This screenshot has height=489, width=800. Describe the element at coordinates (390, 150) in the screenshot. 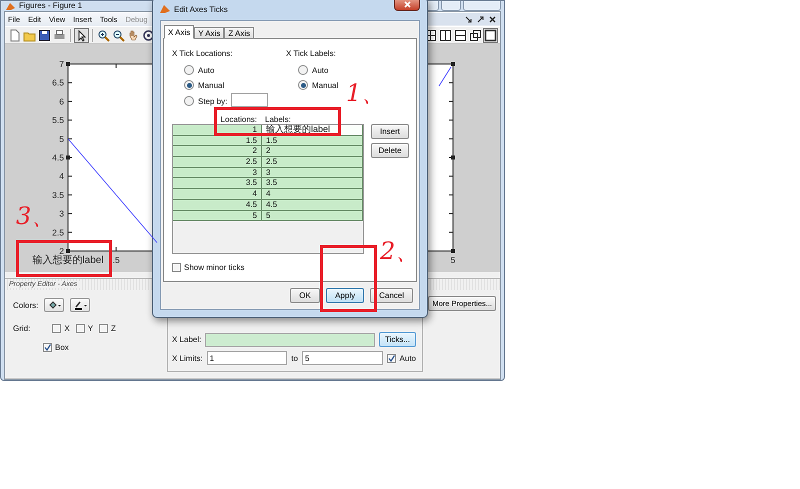

I see `delete-button: Delete` at that location.